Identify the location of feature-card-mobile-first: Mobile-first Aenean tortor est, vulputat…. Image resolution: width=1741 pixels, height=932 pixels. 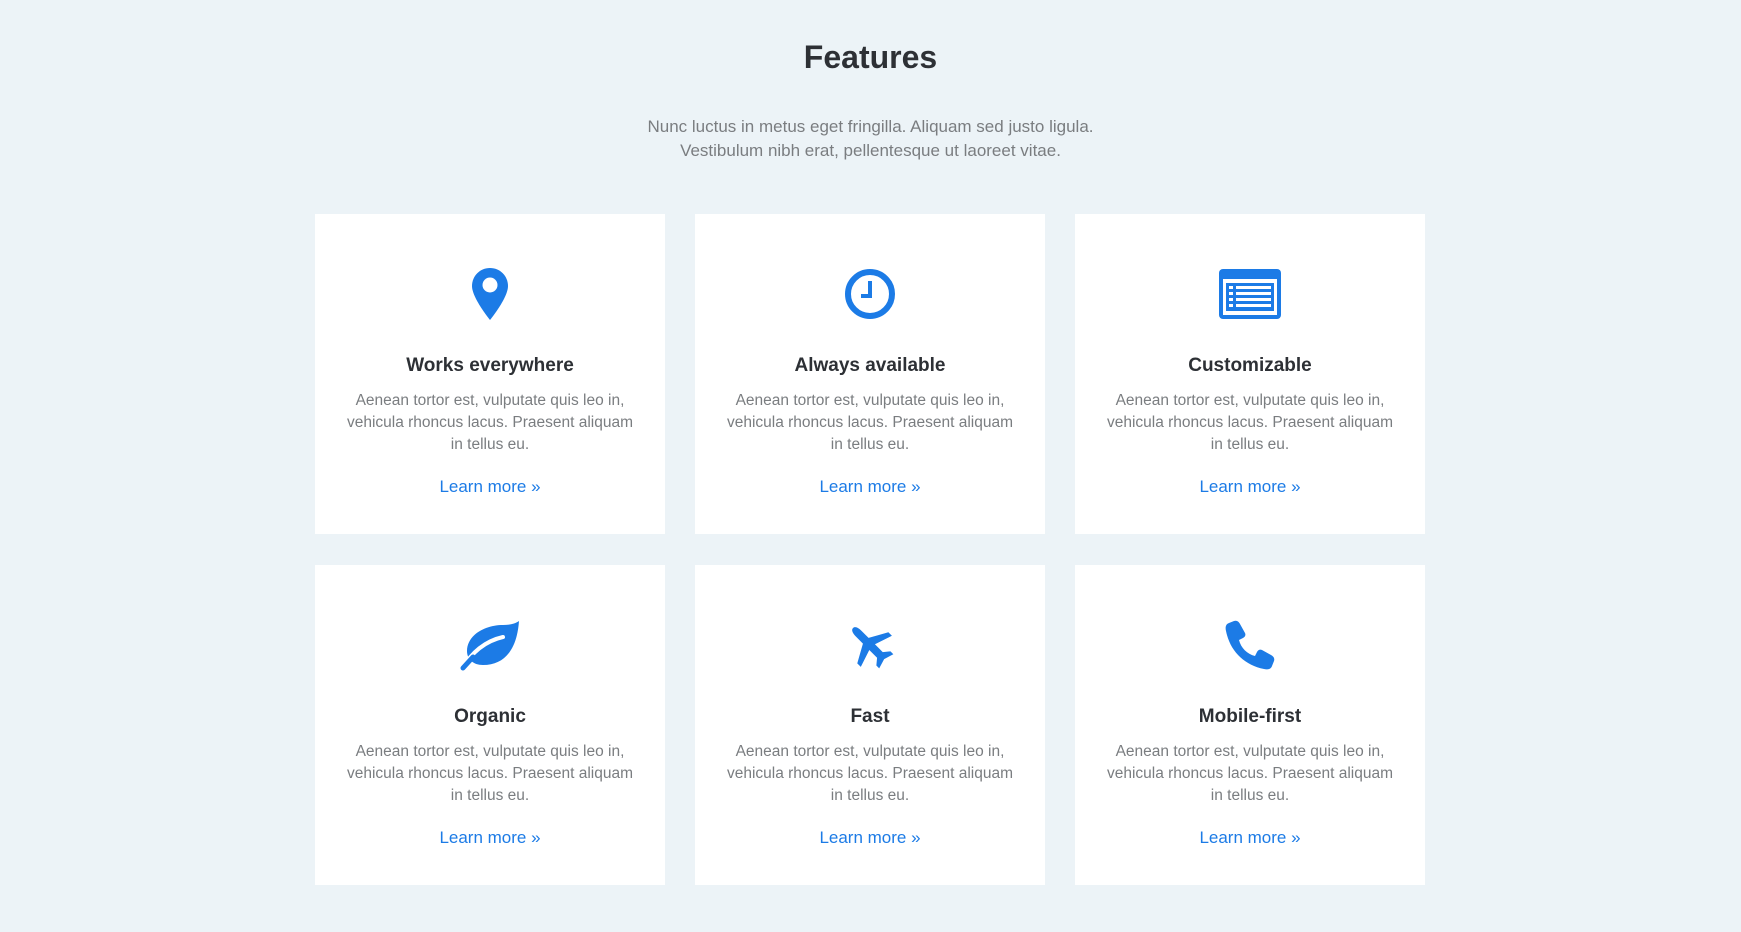
(1250, 725).